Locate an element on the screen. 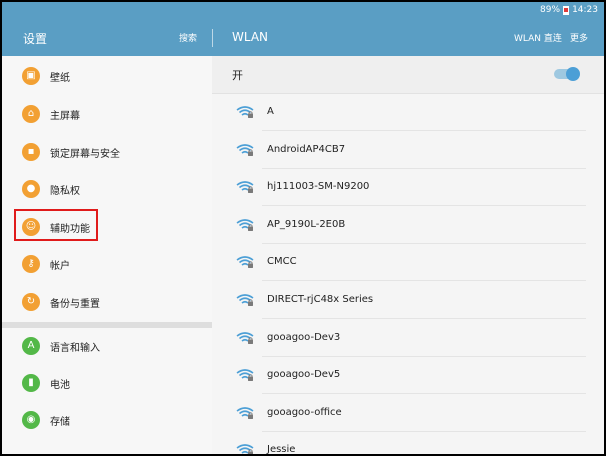 The image size is (606, 456). action-bar: 设置 搜索 WLAN WLAN 直连 更多 is located at coordinates (303, 38).